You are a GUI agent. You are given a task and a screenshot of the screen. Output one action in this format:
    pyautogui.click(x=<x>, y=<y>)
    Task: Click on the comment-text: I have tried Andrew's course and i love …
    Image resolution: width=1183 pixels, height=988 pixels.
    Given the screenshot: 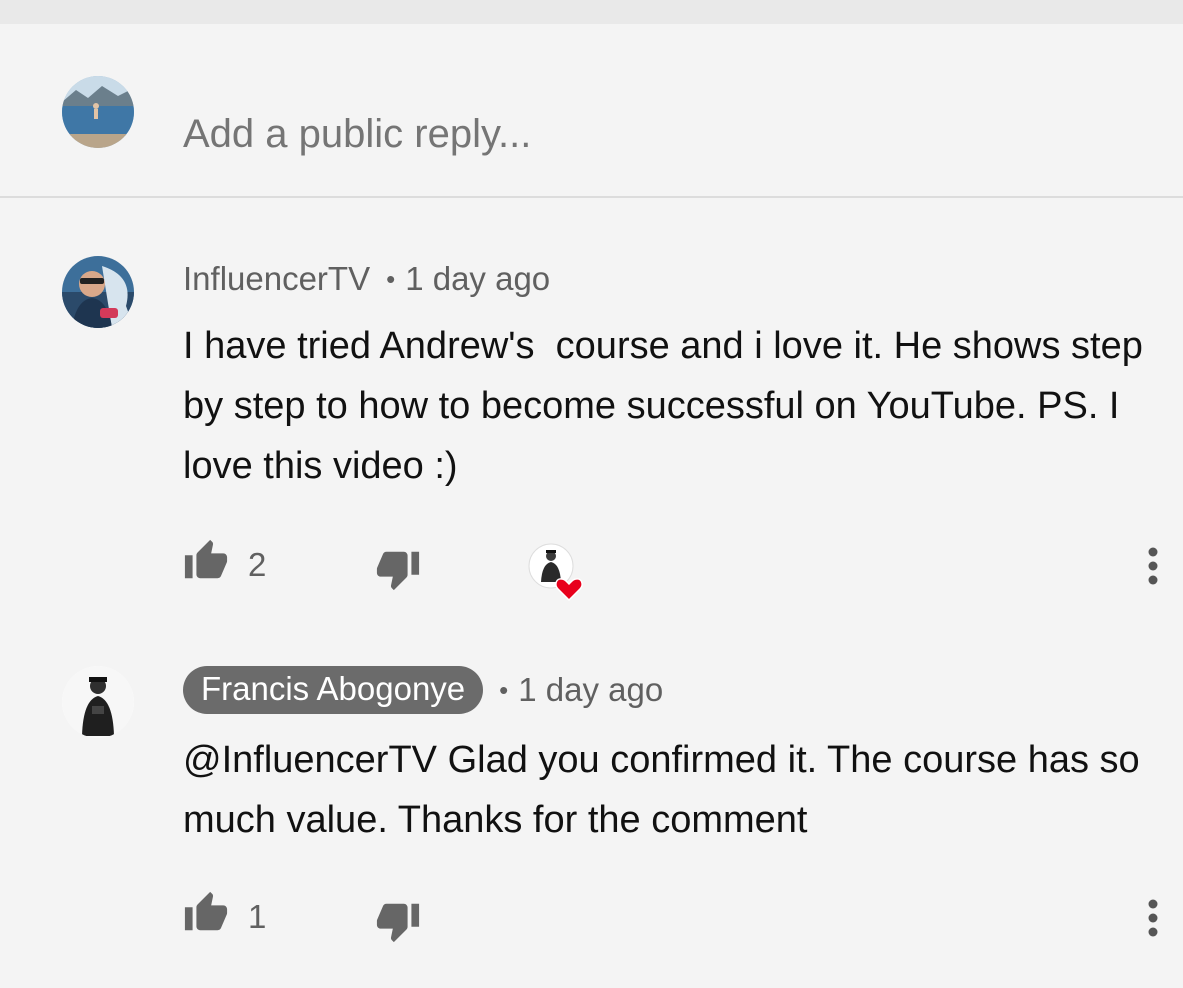 What is the action you would take?
    pyautogui.click(x=668, y=406)
    